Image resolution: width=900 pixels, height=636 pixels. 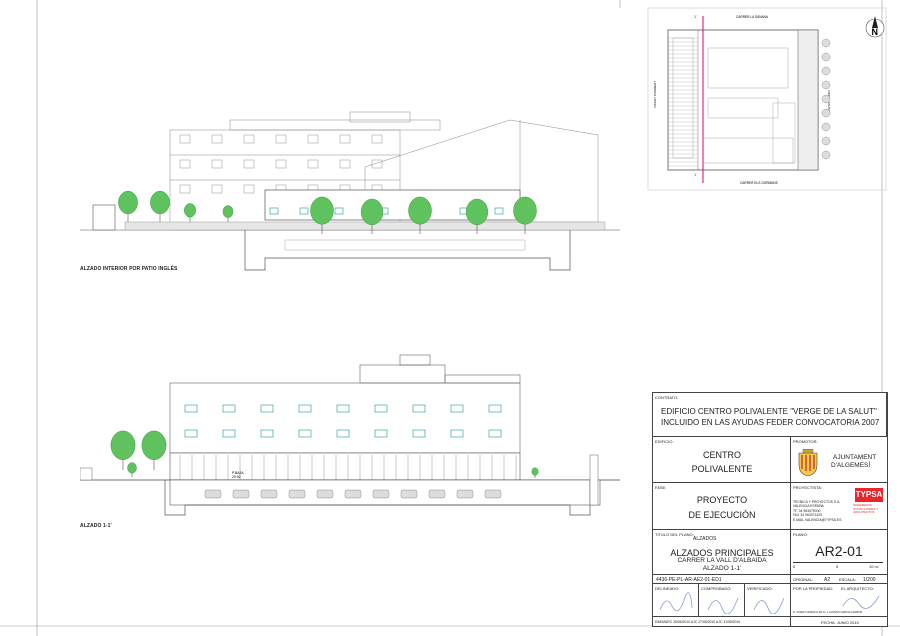 What do you see at coordinates (851, 465) in the screenshot?
I see `promotor-line2: D'ALGEMESÍ` at bounding box center [851, 465].